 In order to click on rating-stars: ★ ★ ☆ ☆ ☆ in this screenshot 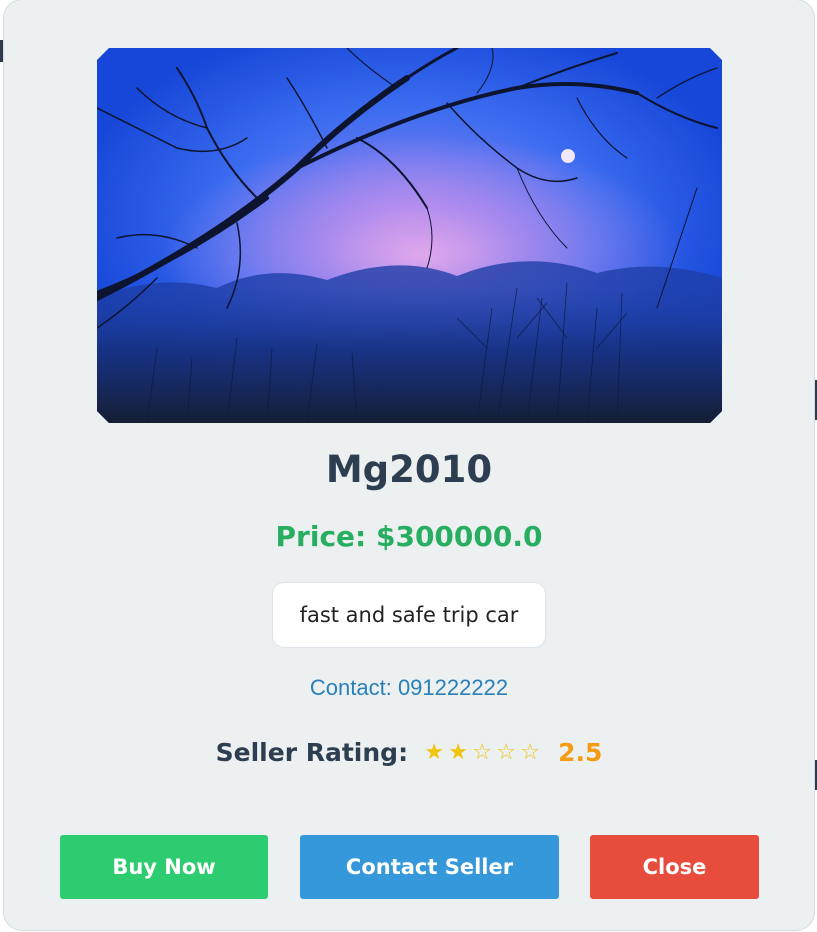, I will do `click(482, 752)`.